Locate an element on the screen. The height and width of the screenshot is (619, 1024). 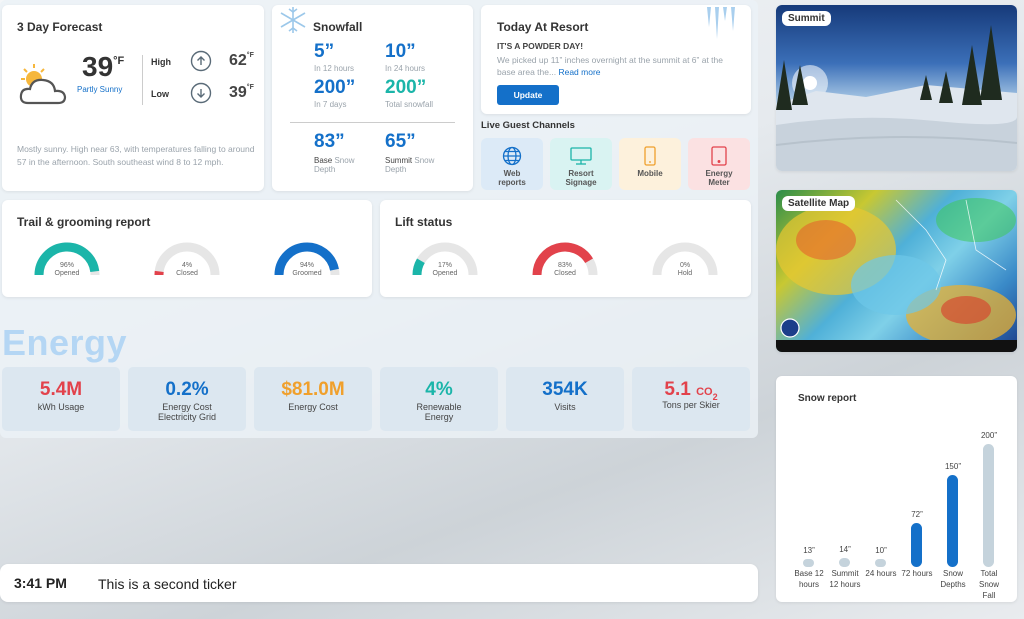
base-depth-label: Base Snow Depth is located at coordinates (334, 165).